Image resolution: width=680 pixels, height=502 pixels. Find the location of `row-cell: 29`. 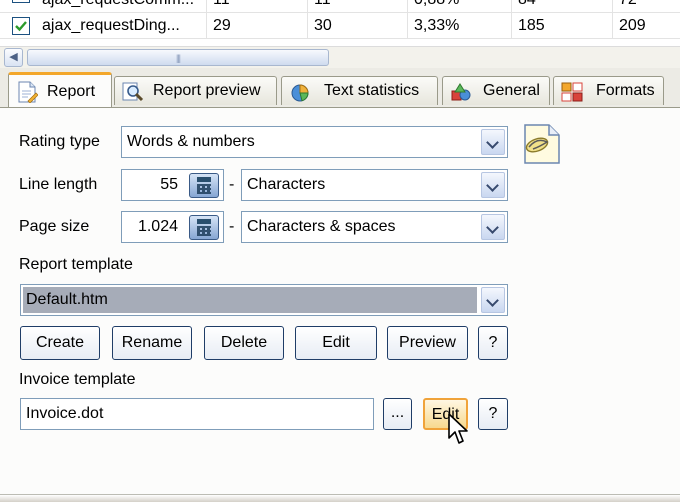

row-cell: 29 is located at coordinates (257, 26).